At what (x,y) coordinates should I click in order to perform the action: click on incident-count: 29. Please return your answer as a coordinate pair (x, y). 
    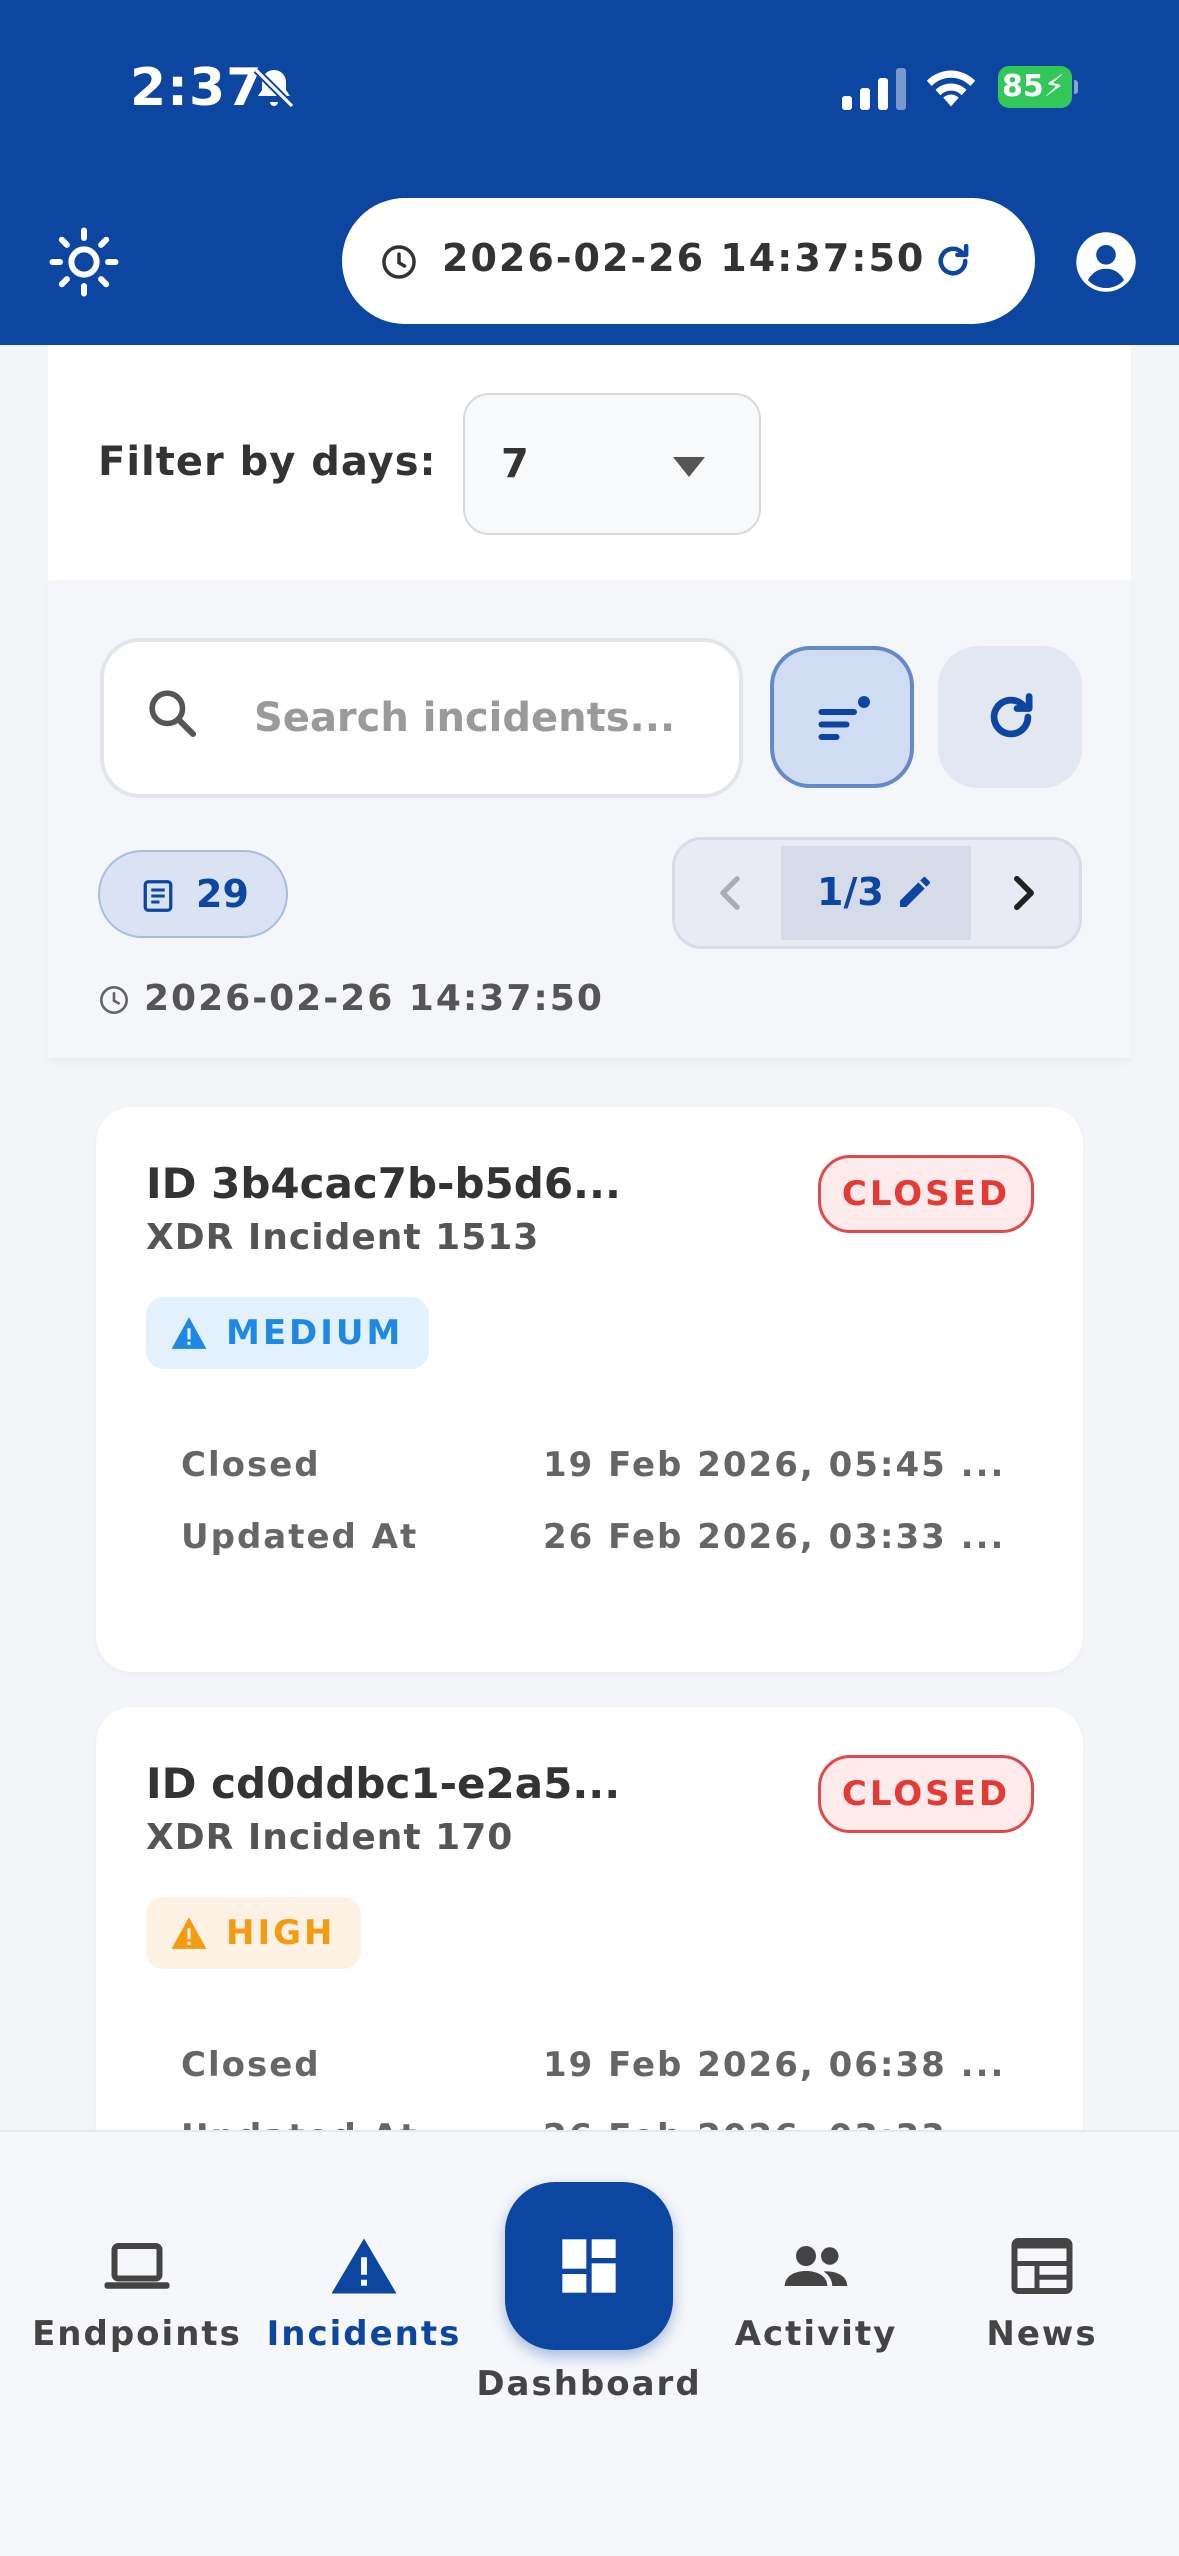
    Looking at the image, I should click on (222, 894).